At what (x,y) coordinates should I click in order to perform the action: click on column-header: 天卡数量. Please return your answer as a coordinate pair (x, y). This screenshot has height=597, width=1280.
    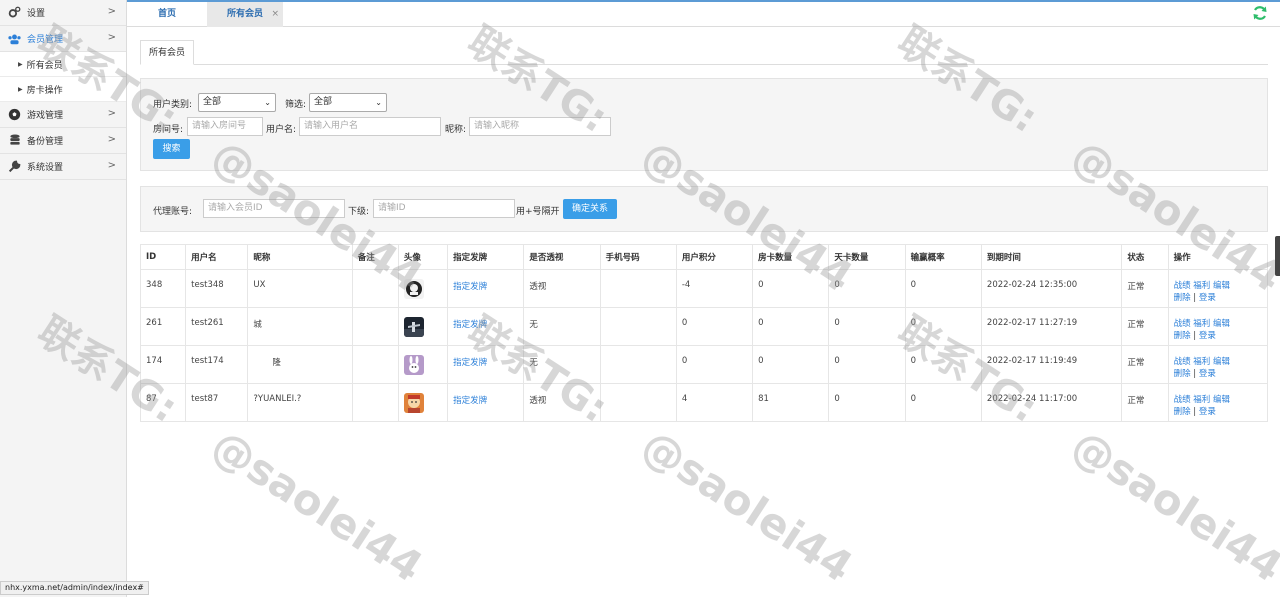
    Looking at the image, I should click on (867, 257).